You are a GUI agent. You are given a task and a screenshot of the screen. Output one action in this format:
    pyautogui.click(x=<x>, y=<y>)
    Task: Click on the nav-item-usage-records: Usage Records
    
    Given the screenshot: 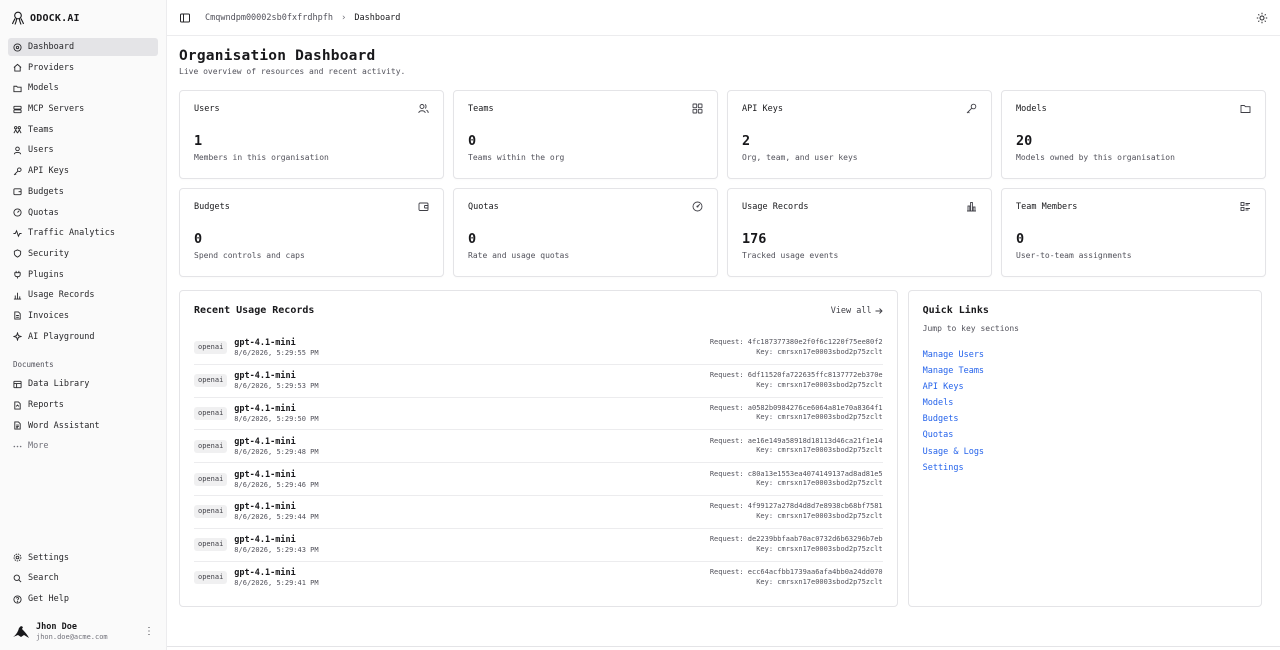 What is the action you would take?
    pyautogui.click(x=83, y=295)
    